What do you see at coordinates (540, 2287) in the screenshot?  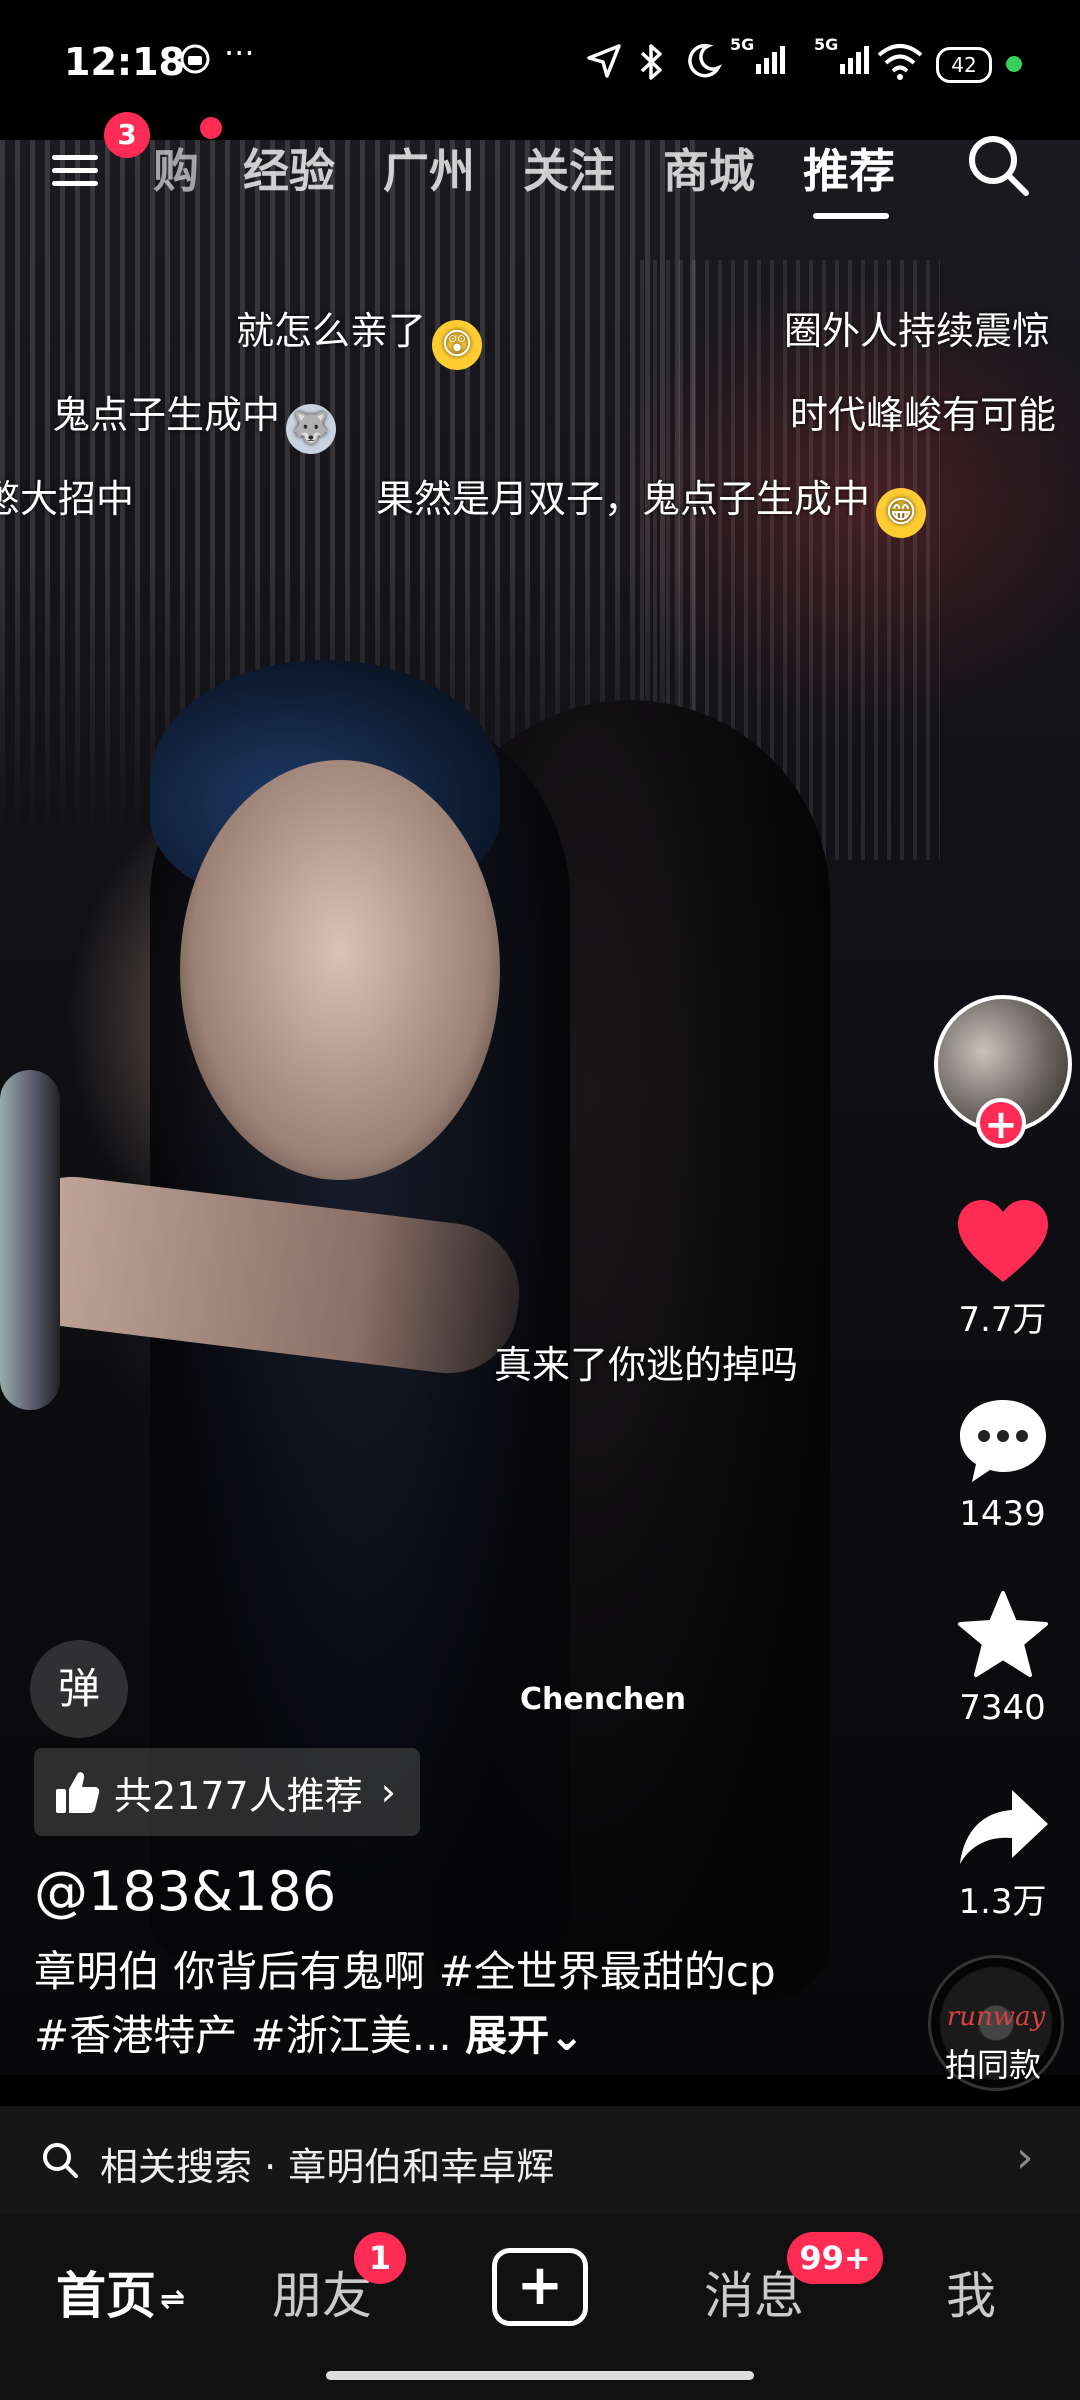 I see `create-button: +` at bounding box center [540, 2287].